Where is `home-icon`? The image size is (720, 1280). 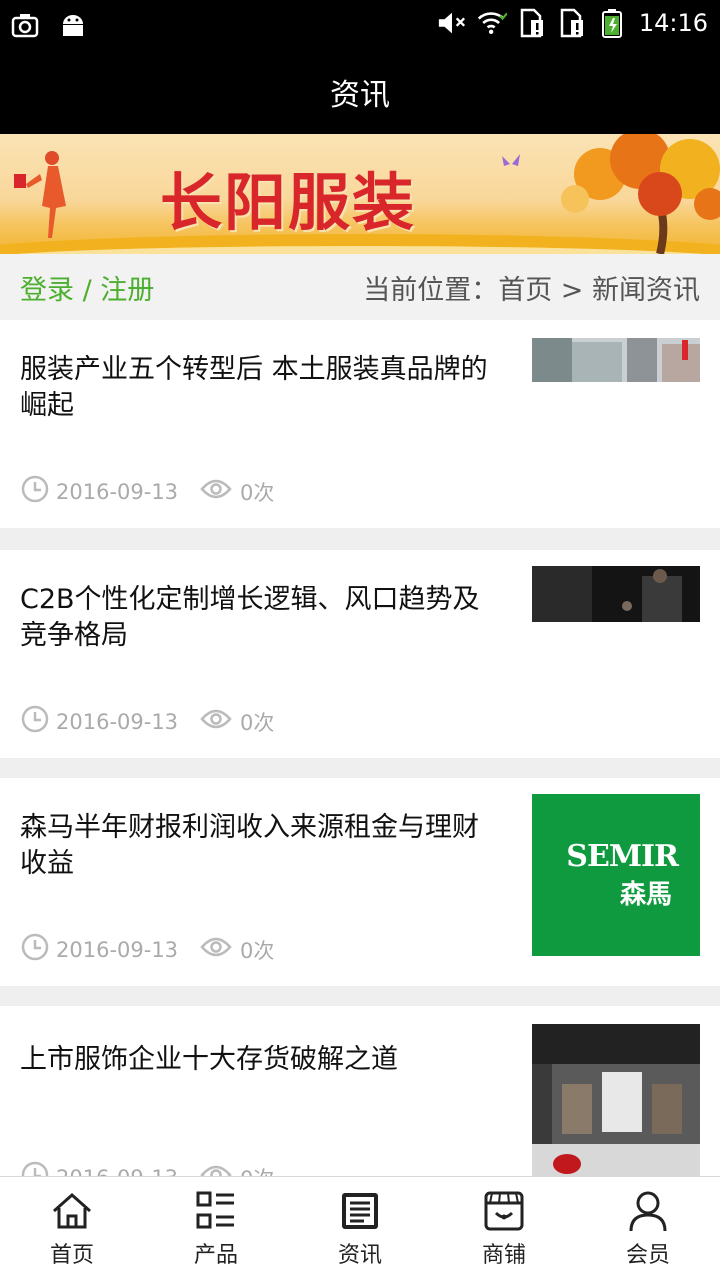
home-icon is located at coordinates (72, 1210).